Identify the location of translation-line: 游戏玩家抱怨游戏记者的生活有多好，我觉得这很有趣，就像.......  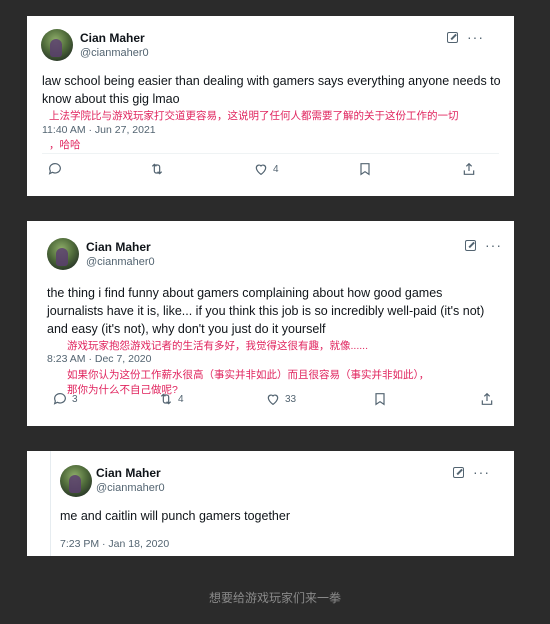
(218, 346).